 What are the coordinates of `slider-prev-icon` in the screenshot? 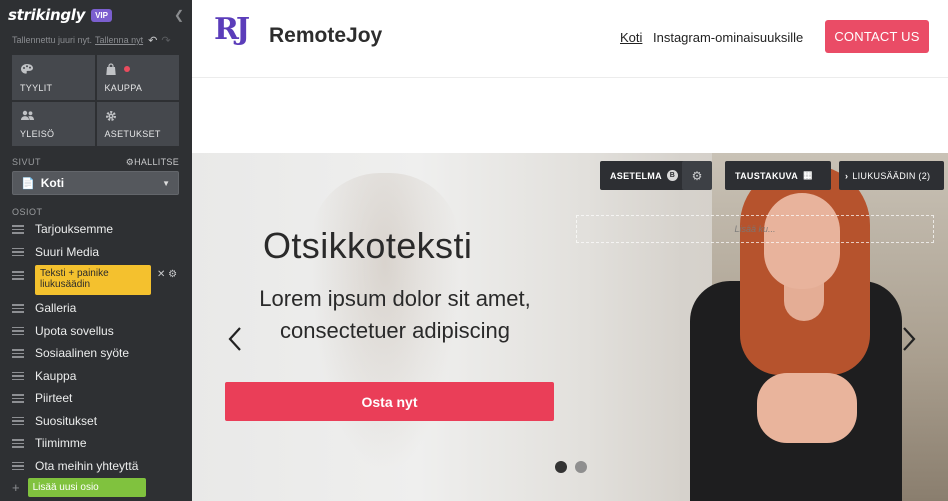 It's located at (235, 339).